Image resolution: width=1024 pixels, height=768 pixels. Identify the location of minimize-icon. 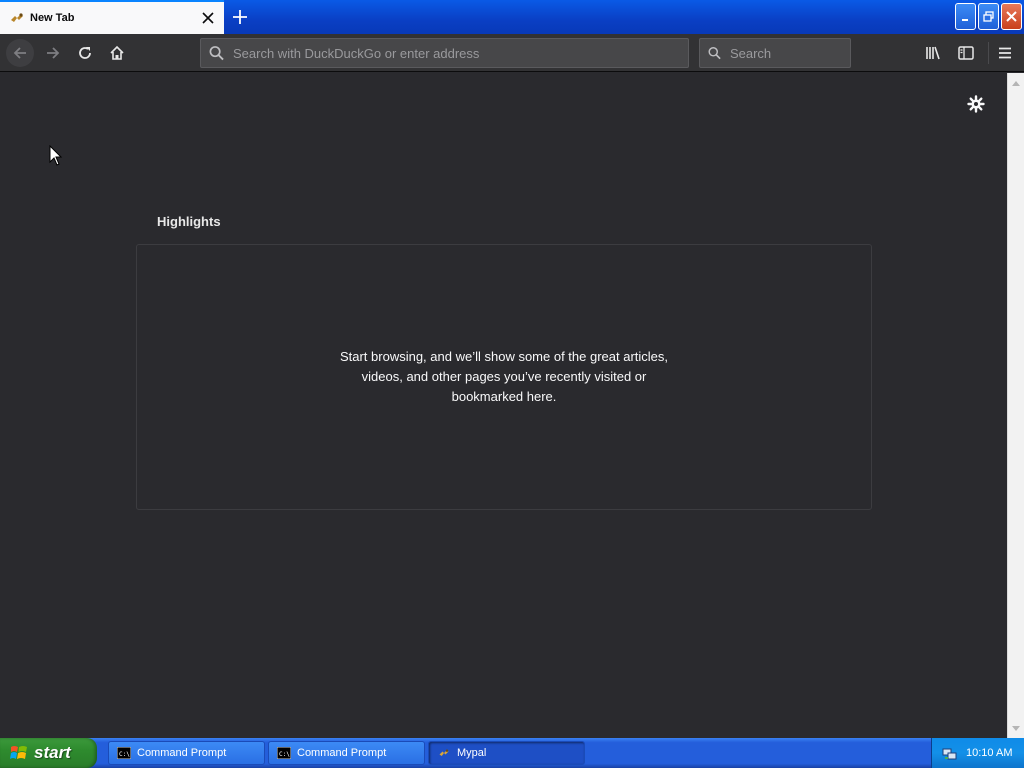
(965, 16).